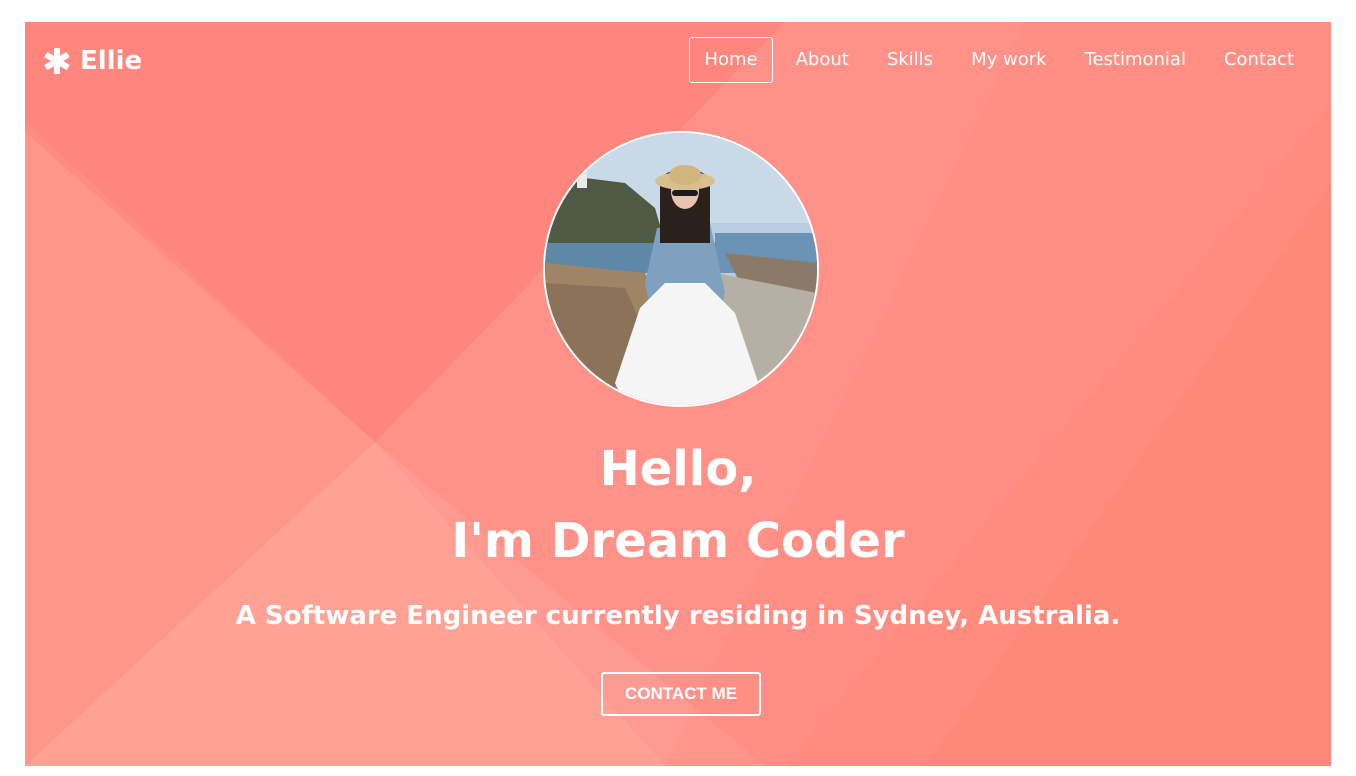 Image resolution: width=1356 pixels, height=776 pixels. Describe the element at coordinates (1259, 60) in the screenshot. I see `nav-item-contact: Contact` at that location.